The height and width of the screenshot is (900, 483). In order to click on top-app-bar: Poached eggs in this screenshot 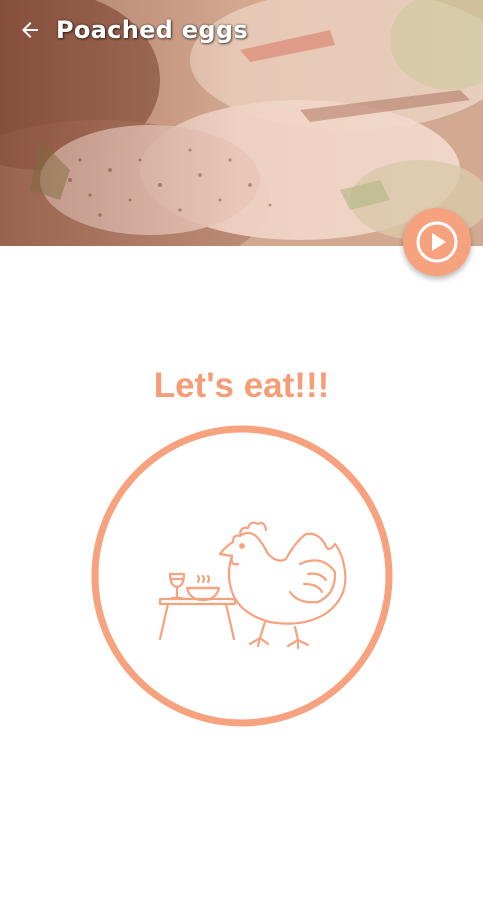, I will do `click(241, 30)`.